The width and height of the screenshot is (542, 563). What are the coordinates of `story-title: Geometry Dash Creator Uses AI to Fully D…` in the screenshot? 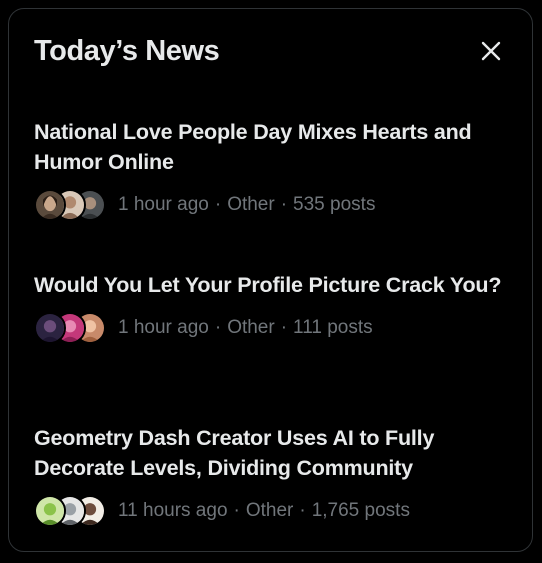 It's located at (234, 453).